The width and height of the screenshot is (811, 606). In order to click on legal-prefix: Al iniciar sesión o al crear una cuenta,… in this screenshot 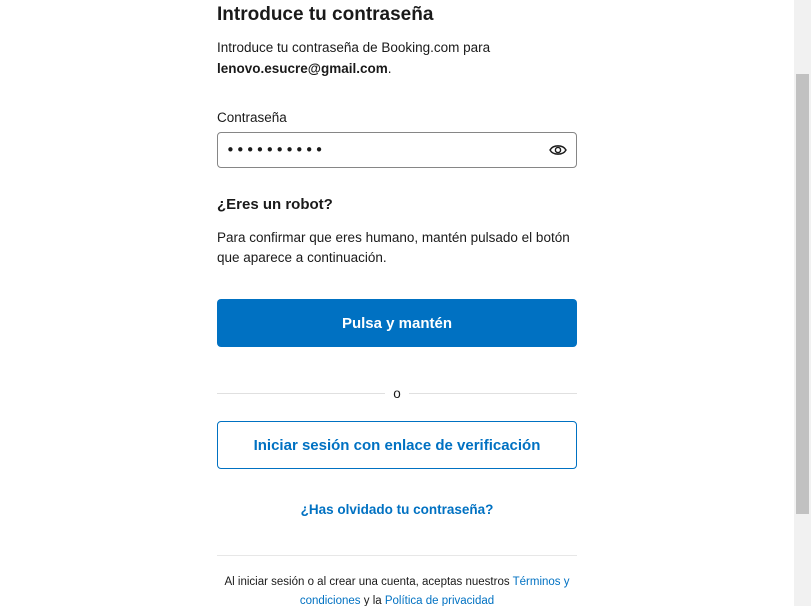, I will do `click(367, 582)`.